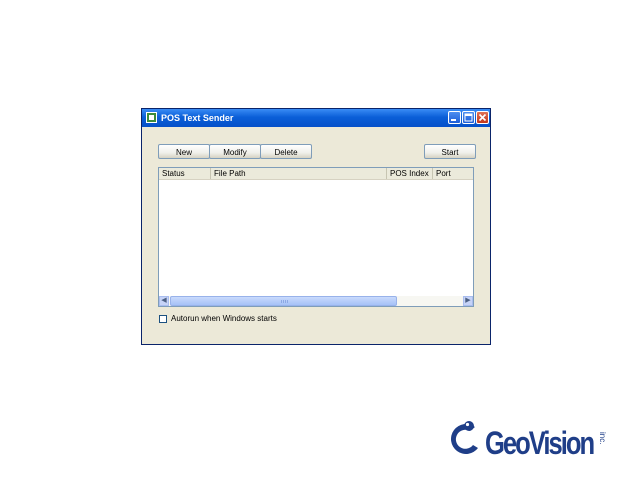  Describe the element at coordinates (316, 118) in the screenshot. I see `title-bar: POS Text Sender` at that location.